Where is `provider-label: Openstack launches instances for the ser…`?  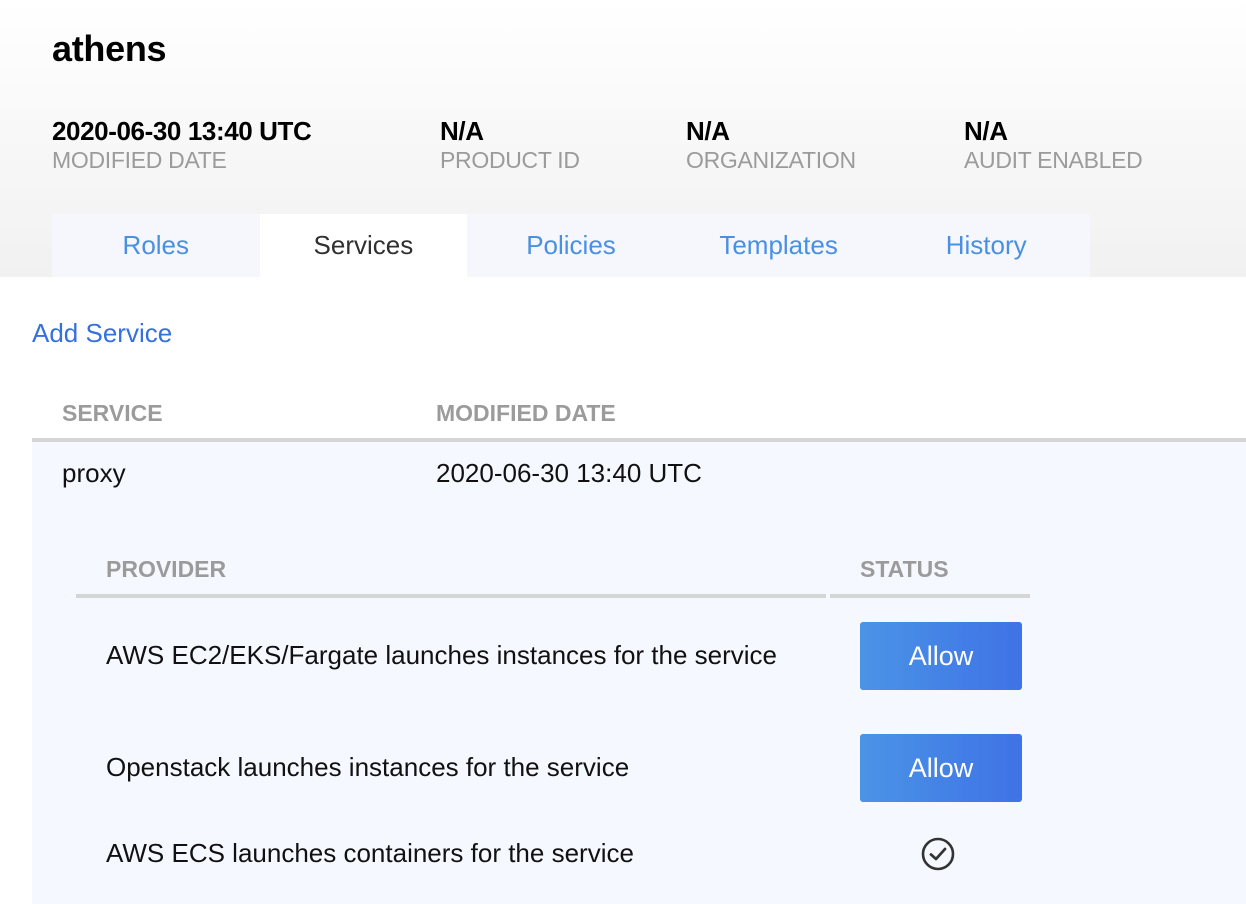
provider-label: Openstack launches instances for the ser… is located at coordinates (368, 767).